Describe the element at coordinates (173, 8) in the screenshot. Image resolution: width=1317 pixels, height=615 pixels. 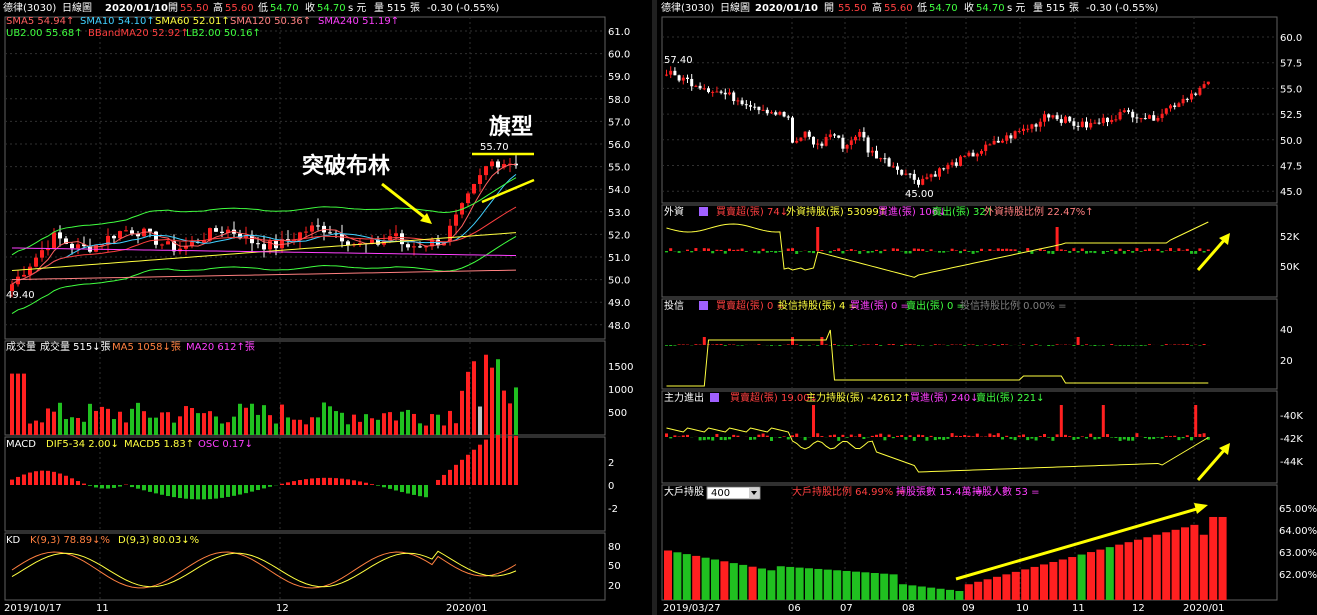
I see `left-open-label: 開` at that location.